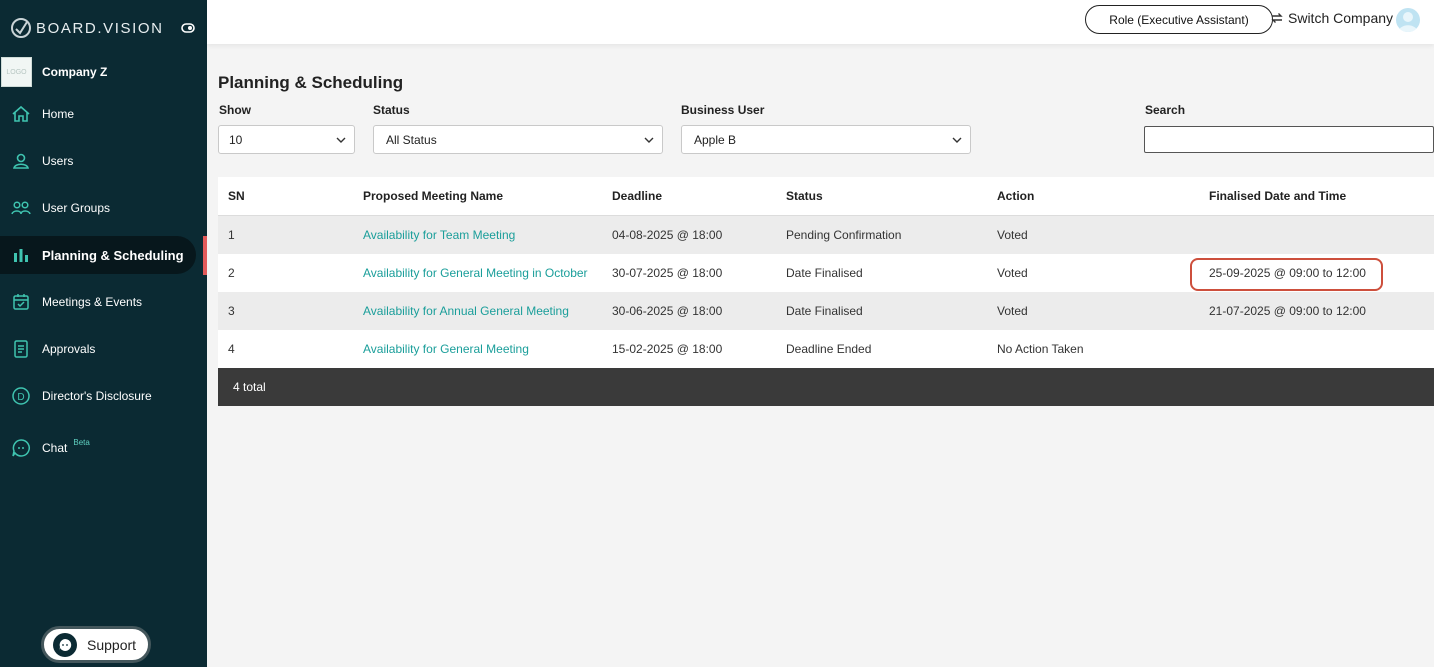  I want to click on cell-deadline: 30-06-2025 @ 18:00, so click(667, 311).